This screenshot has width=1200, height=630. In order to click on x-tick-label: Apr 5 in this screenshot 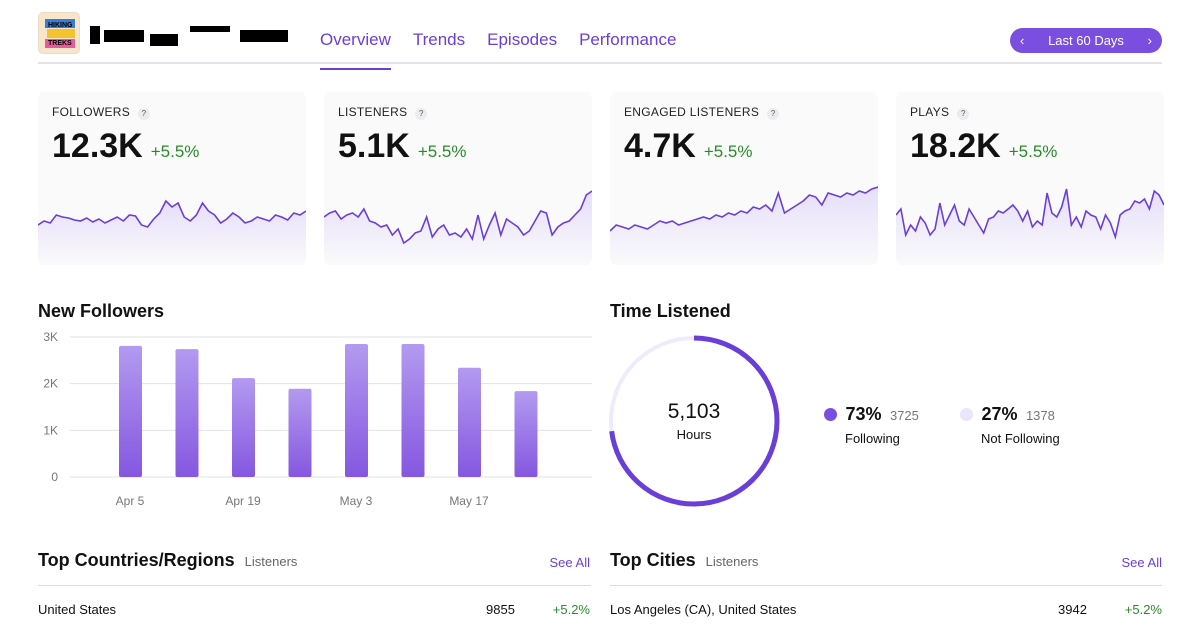, I will do `click(130, 501)`.